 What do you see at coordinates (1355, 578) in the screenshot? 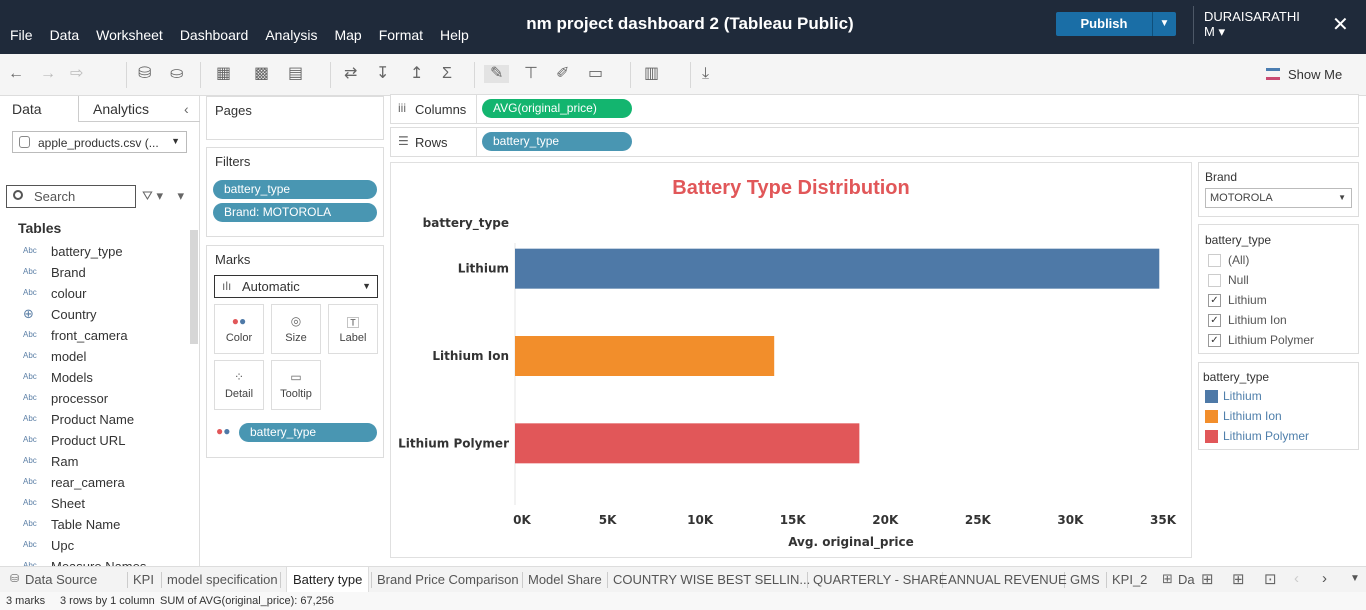
I see `tab-menu-icon: ▼` at bounding box center [1355, 578].